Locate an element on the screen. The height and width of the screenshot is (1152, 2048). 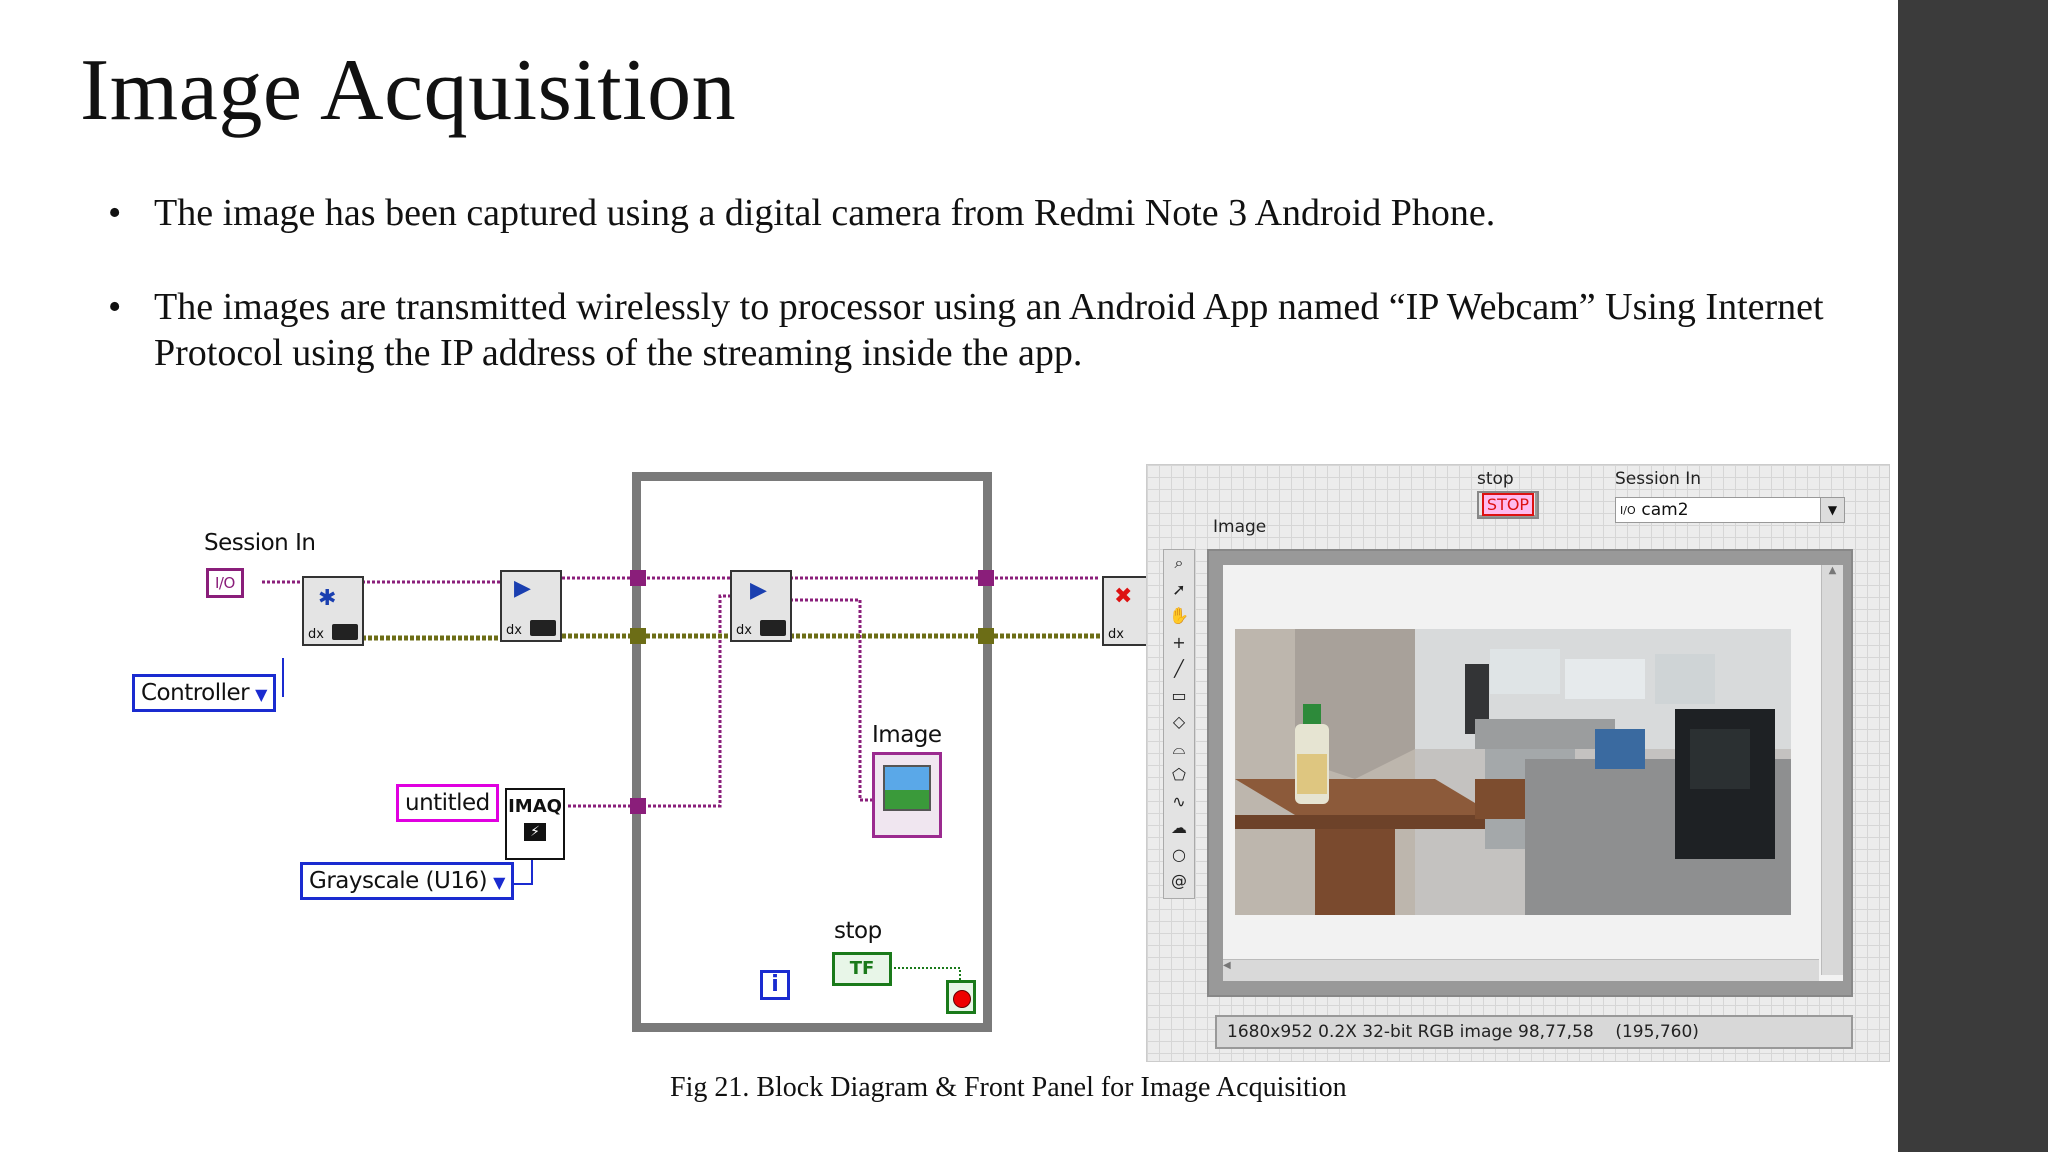
camera-frame-picture is located at coordinates (1513, 772).